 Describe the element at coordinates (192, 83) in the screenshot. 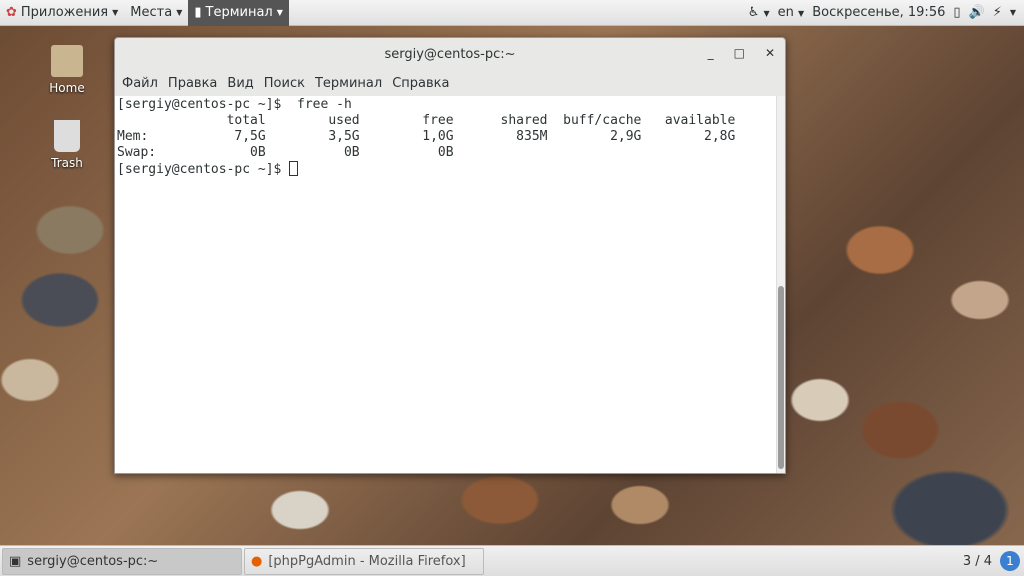

I see `menu-edit: Правка` at that location.